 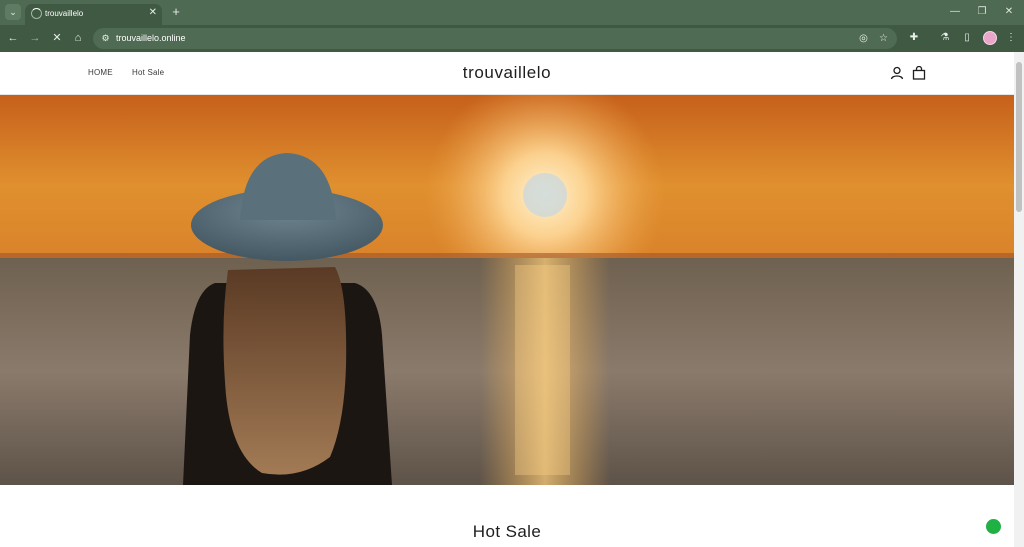 I want to click on chat-widget-icon, so click(x=993, y=526).